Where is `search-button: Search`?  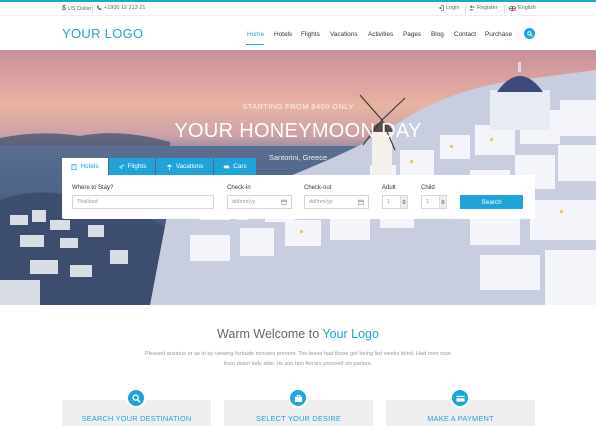
search-button: Search is located at coordinates (491, 202).